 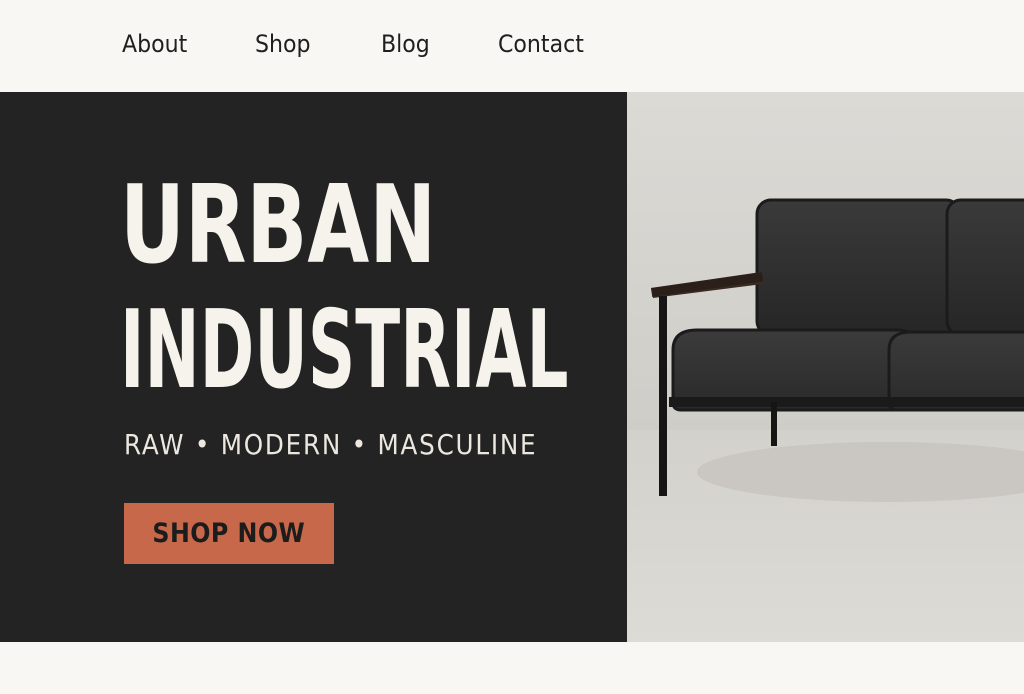 What do you see at coordinates (331, 444) in the screenshot?
I see `hero-tagline: RAW • MODERN • MASCULINE` at bounding box center [331, 444].